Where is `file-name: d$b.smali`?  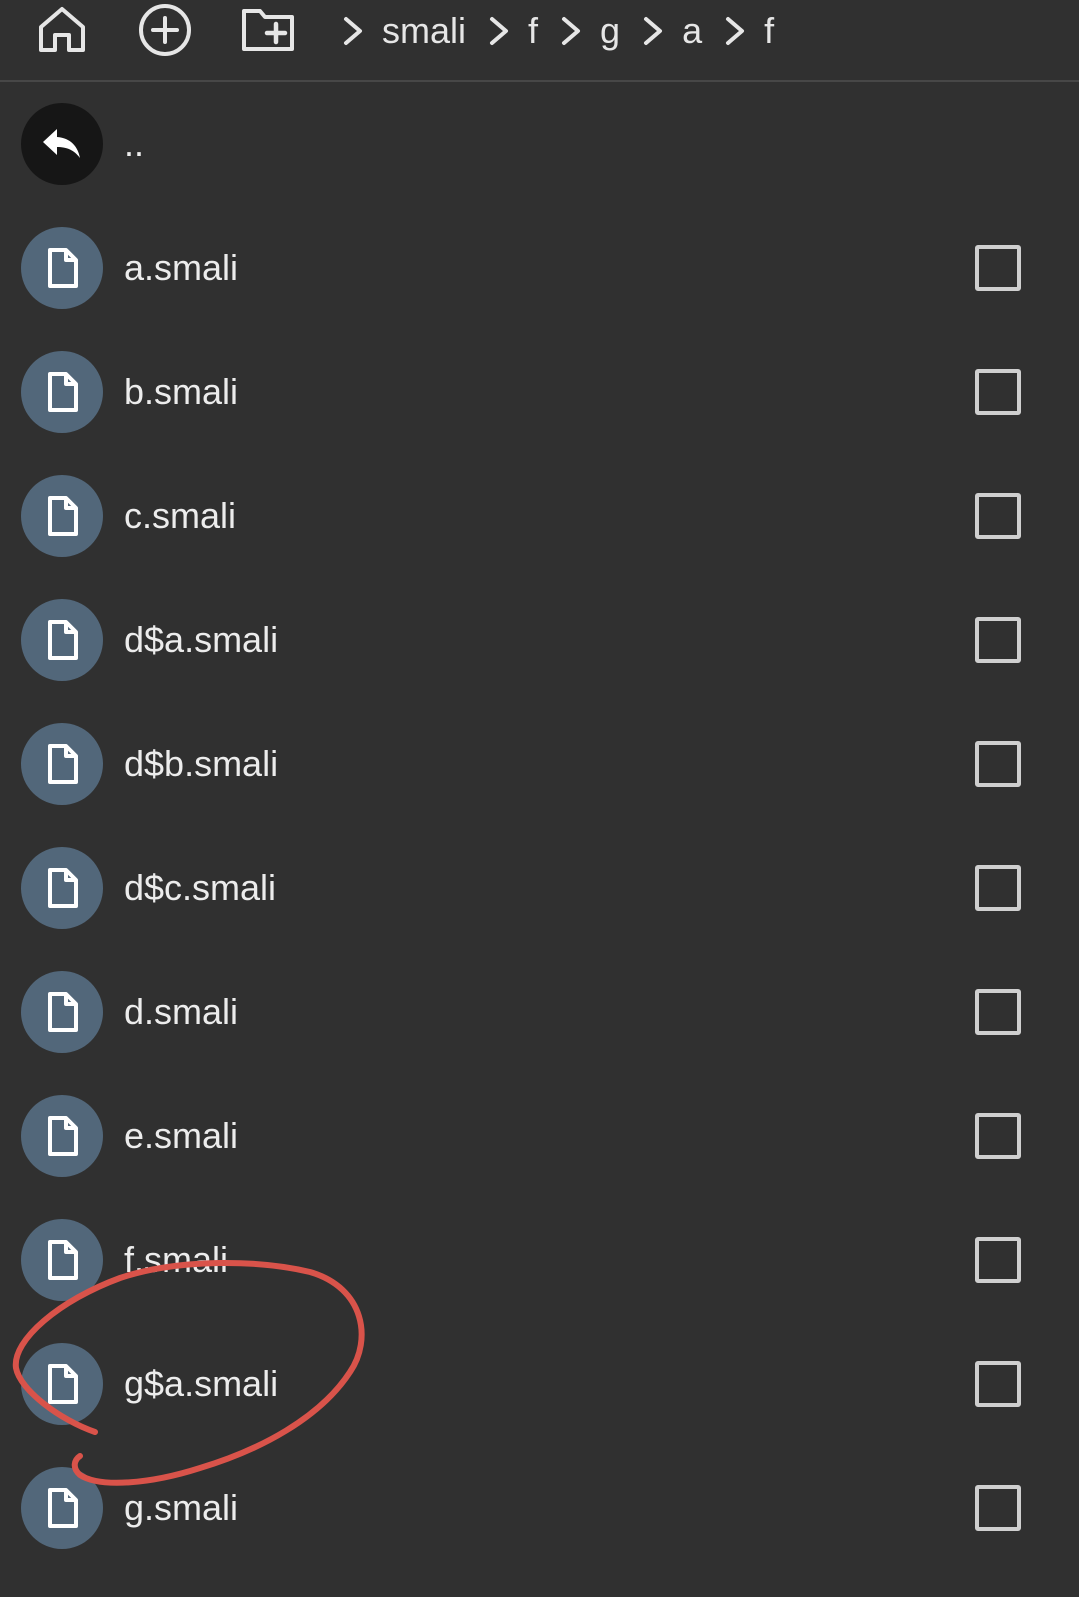
file-name: d$b.smali is located at coordinates (201, 763).